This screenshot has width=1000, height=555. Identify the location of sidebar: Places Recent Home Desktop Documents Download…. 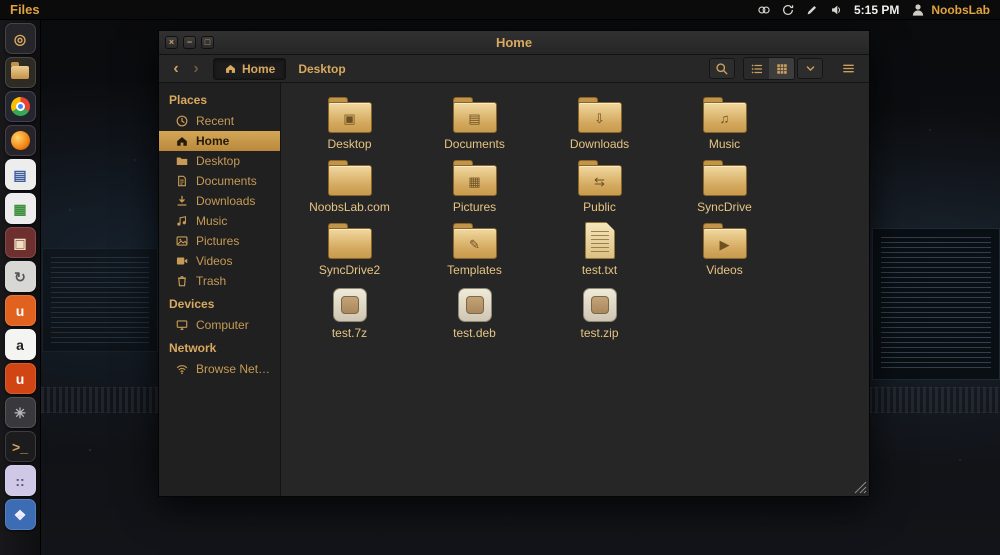
(220, 289).